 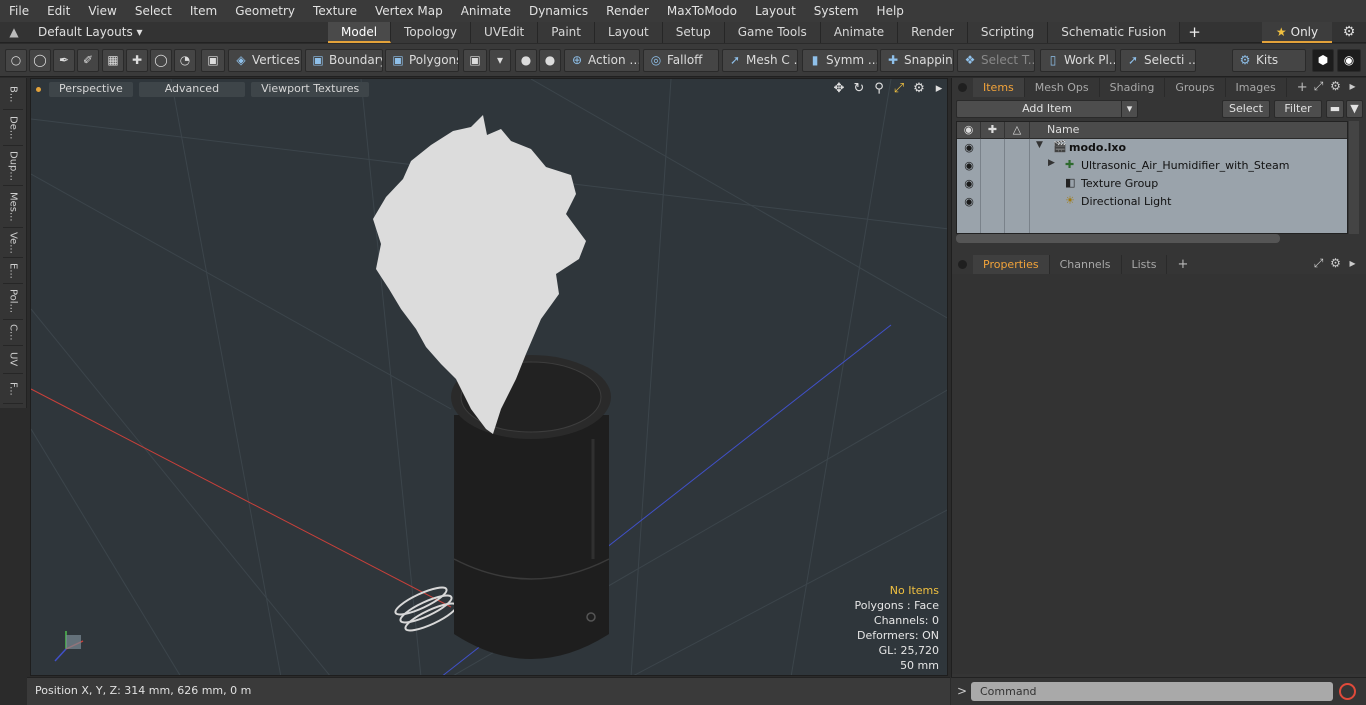 What do you see at coordinates (1349, 33) in the screenshot?
I see `gear-icon: ⚙` at bounding box center [1349, 33].